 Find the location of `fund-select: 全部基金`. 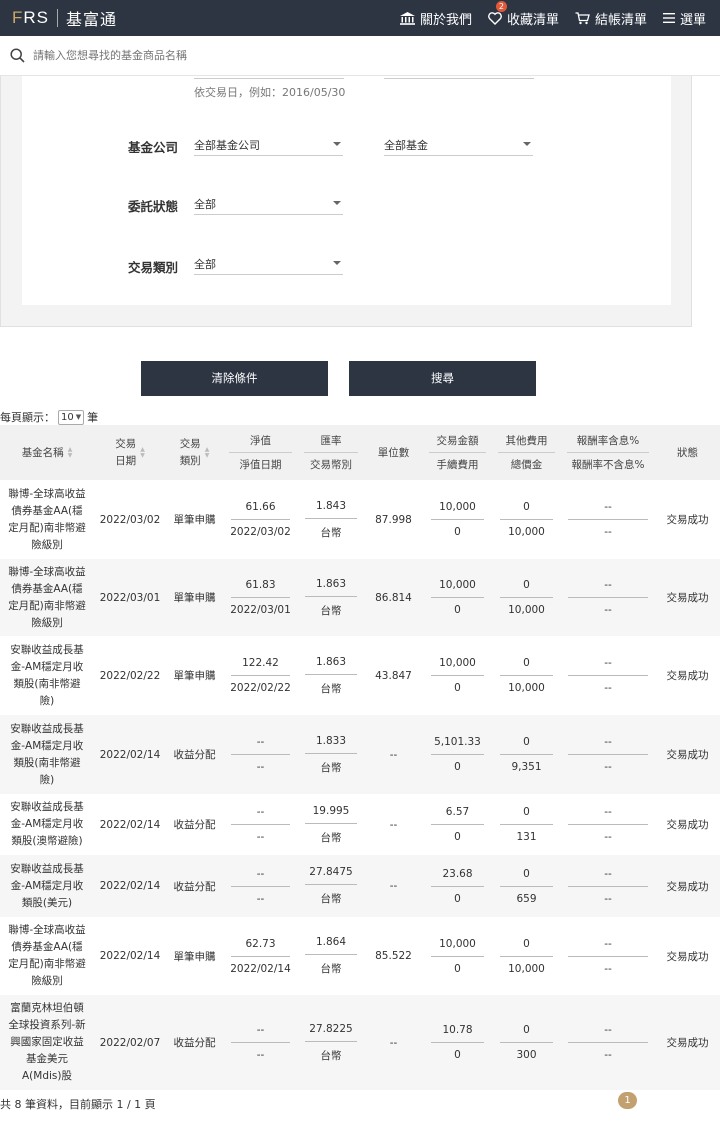

fund-select: 全部基金 is located at coordinates (458, 145).